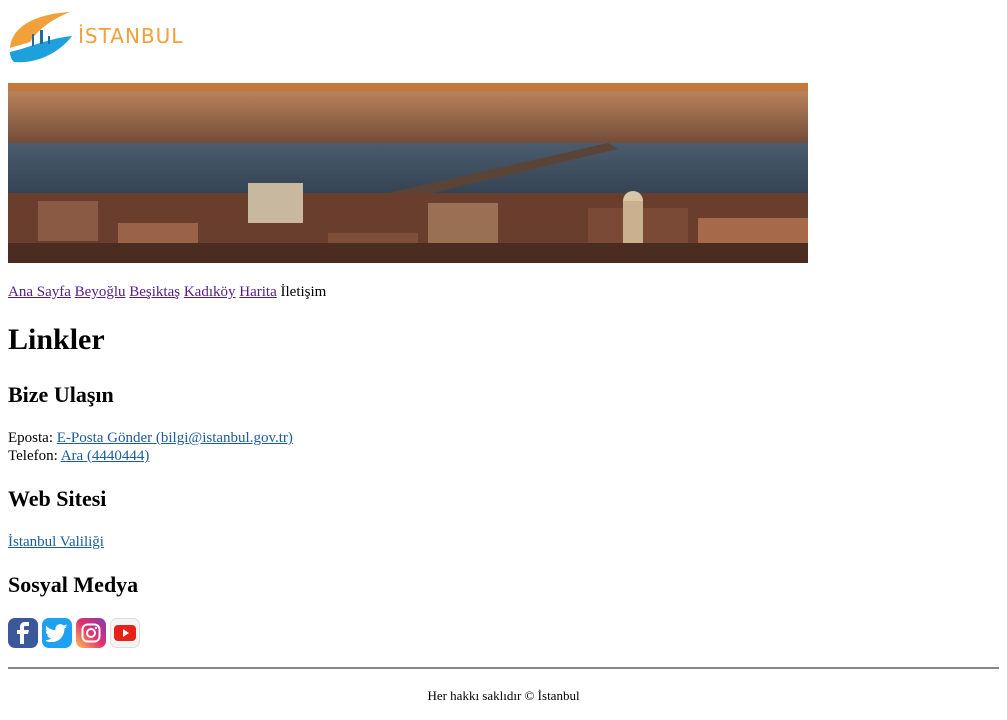 The height and width of the screenshot is (720, 1007). What do you see at coordinates (23, 633) in the screenshot?
I see `facebook-icon` at bounding box center [23, 633].